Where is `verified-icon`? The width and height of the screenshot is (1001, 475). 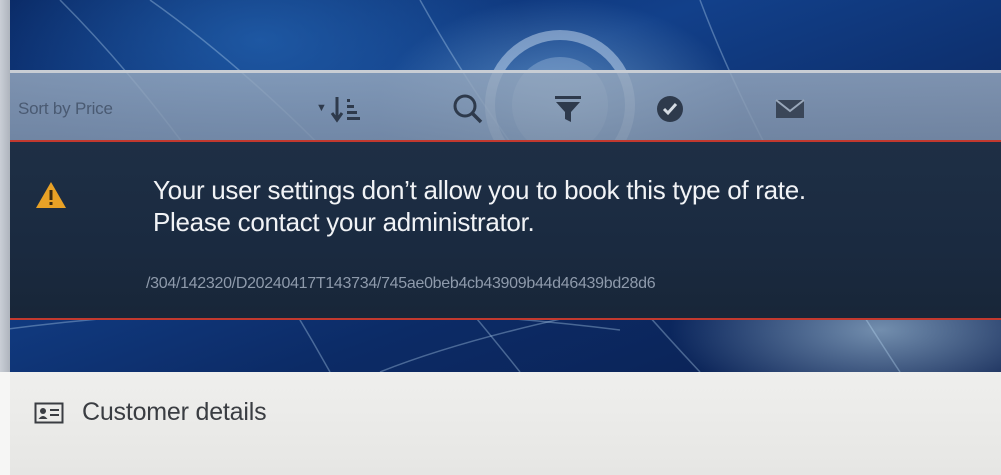
verified-icon is located at coordinates (670, 109).